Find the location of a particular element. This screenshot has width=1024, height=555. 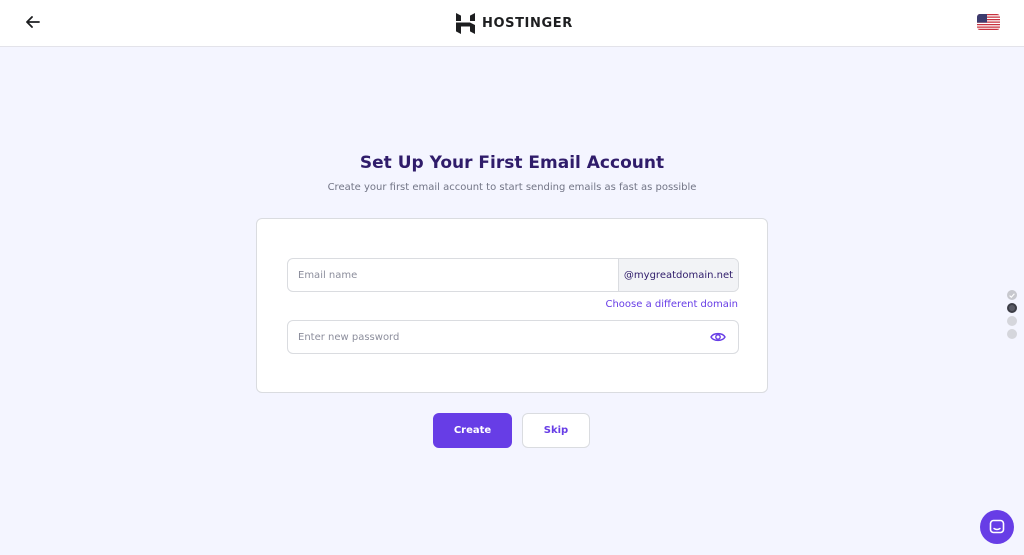

back-arrow-icon is located at coordinates (33, 22).